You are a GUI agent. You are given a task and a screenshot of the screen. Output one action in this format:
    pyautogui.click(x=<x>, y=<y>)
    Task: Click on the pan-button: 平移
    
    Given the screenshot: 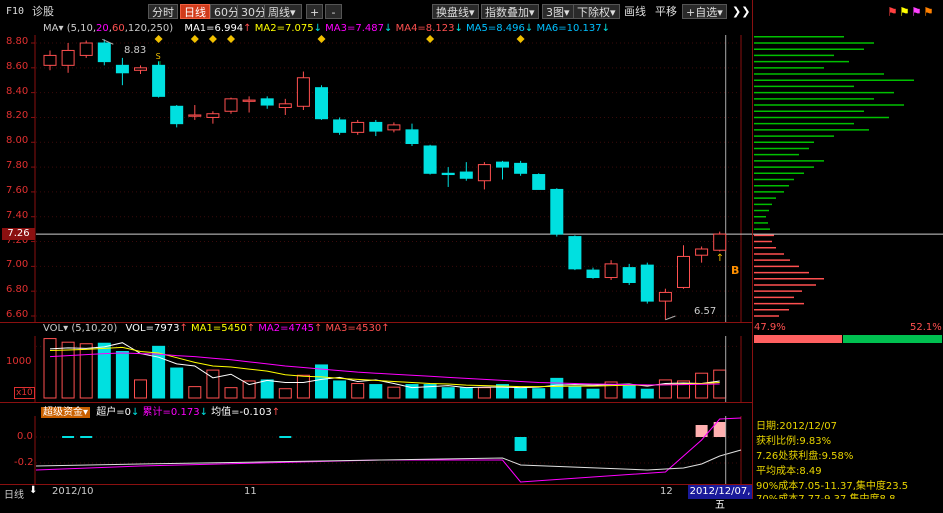 What is the action you would take?
    pyautogui.click(x=666, y=11)
    